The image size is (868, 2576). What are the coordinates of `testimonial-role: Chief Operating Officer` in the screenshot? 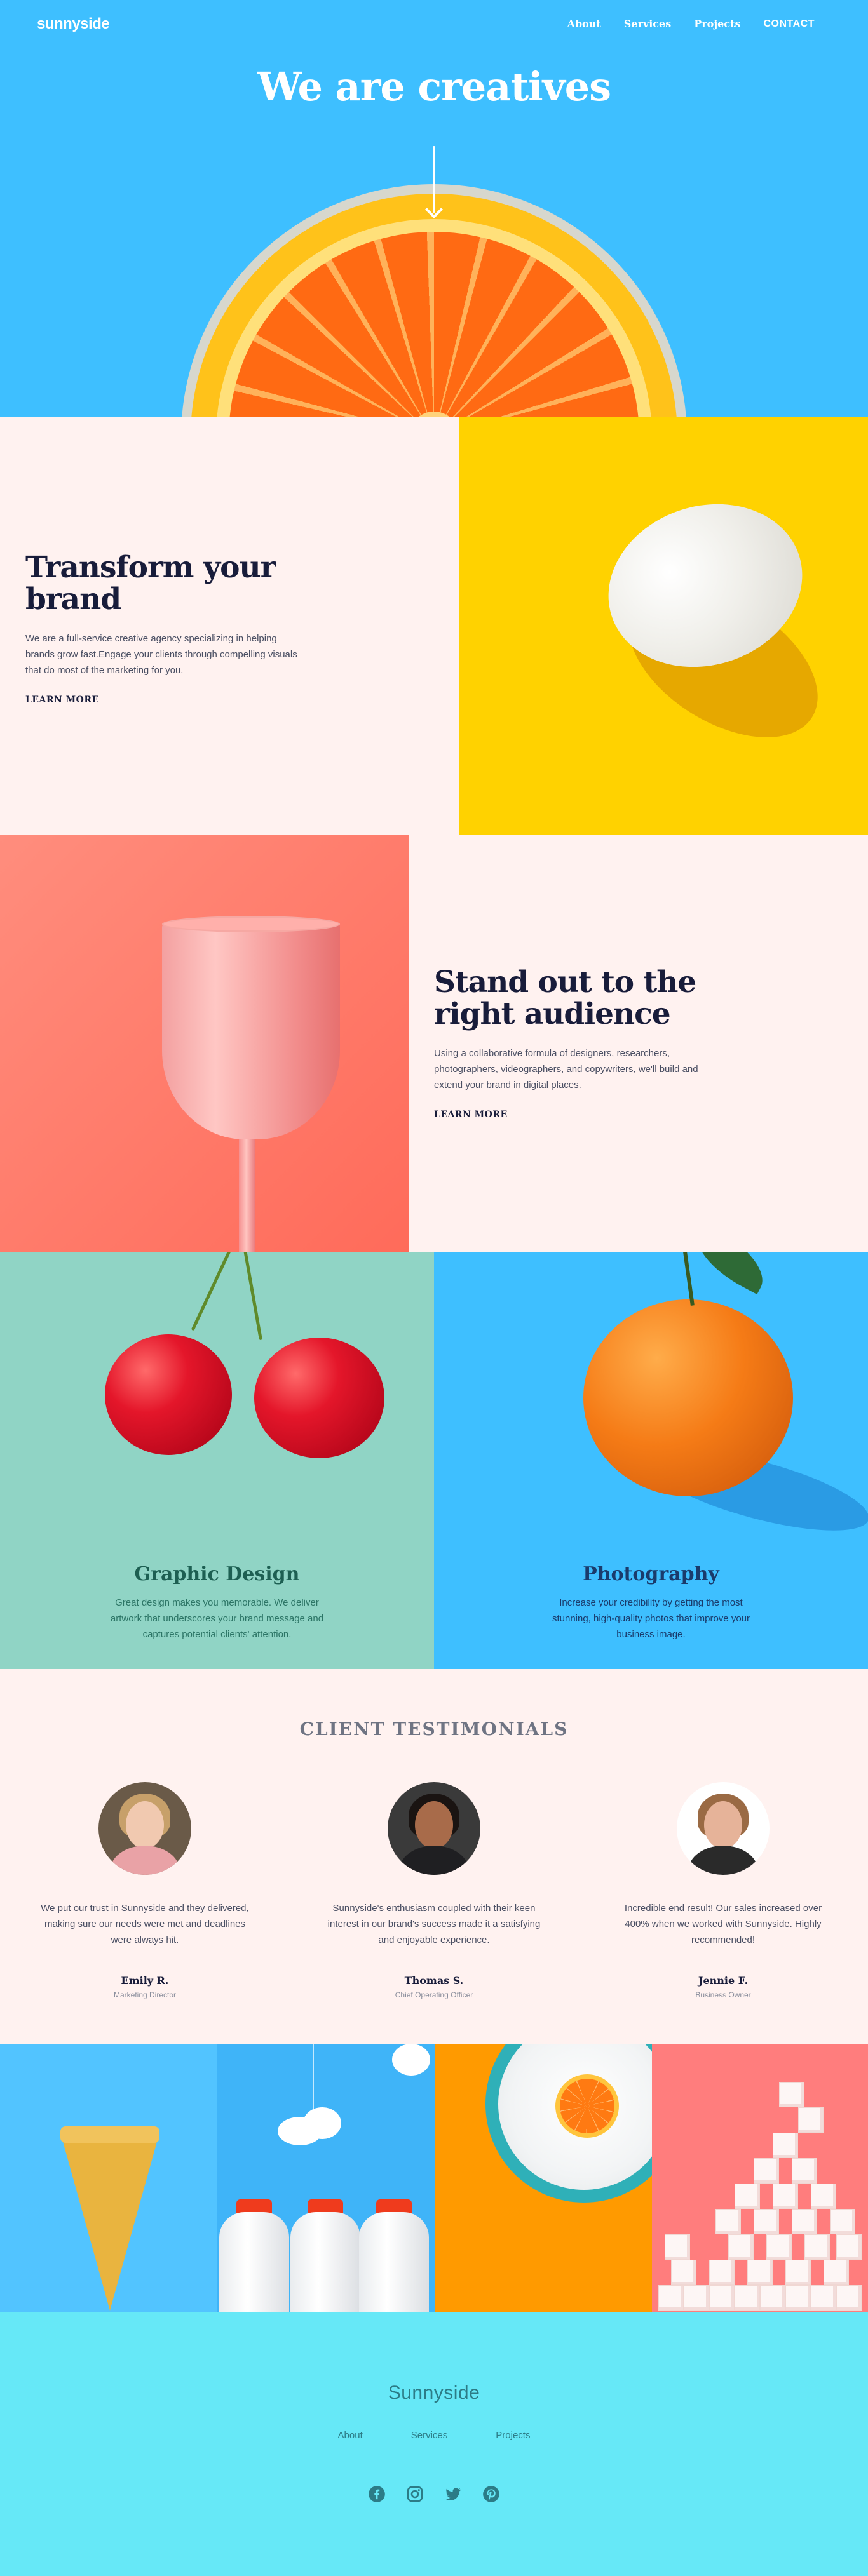 It's located at (434, 1994).